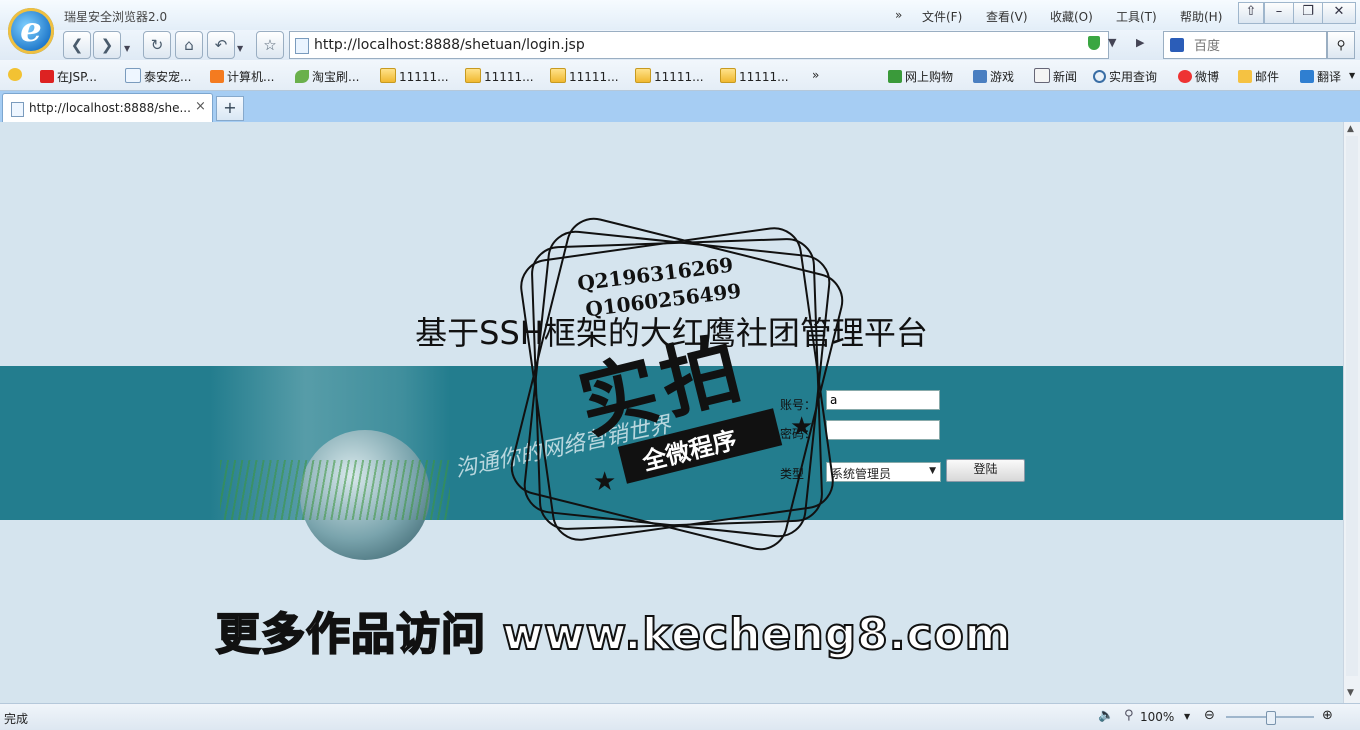 The height and width of the screenshot is (730, 1360). Describe the element at coordinates (1185, 76) in the screenshot. I see `weibo-icon` at that location.